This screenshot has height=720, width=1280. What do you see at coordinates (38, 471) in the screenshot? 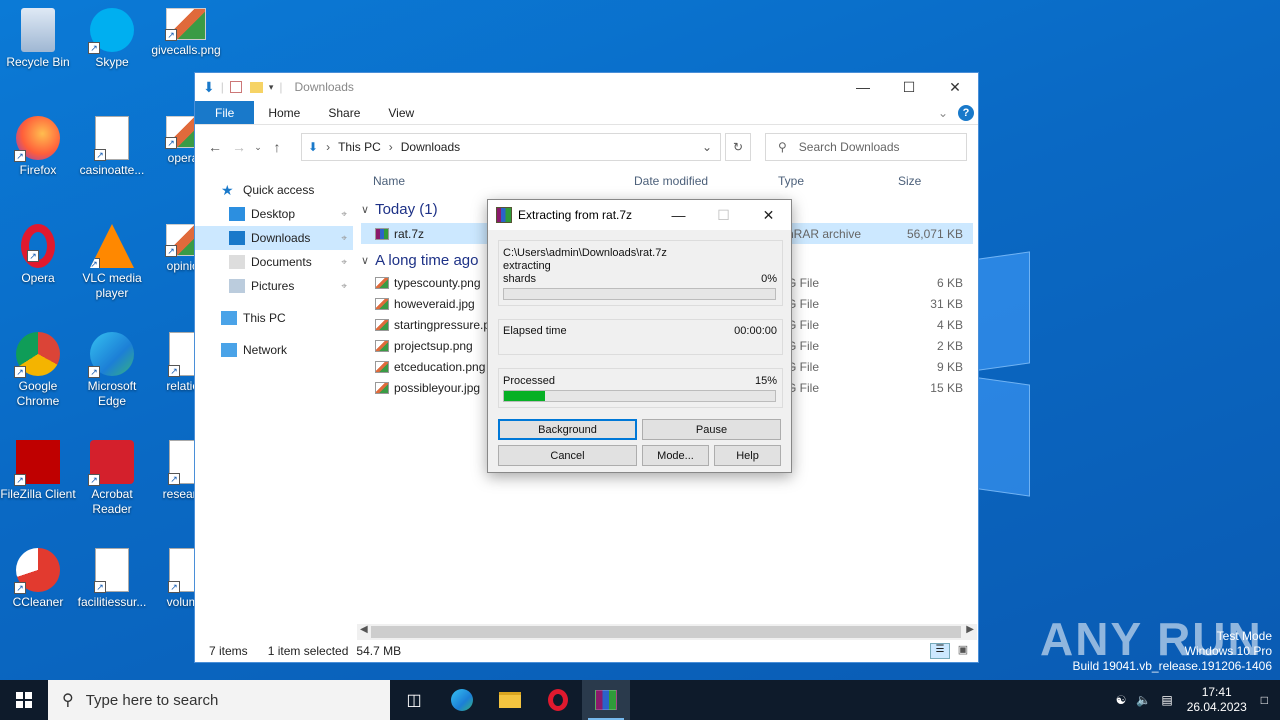
I see `desktop-icon-filezilla: ↗ FileZilla Client` at bounding box center [38, 471].